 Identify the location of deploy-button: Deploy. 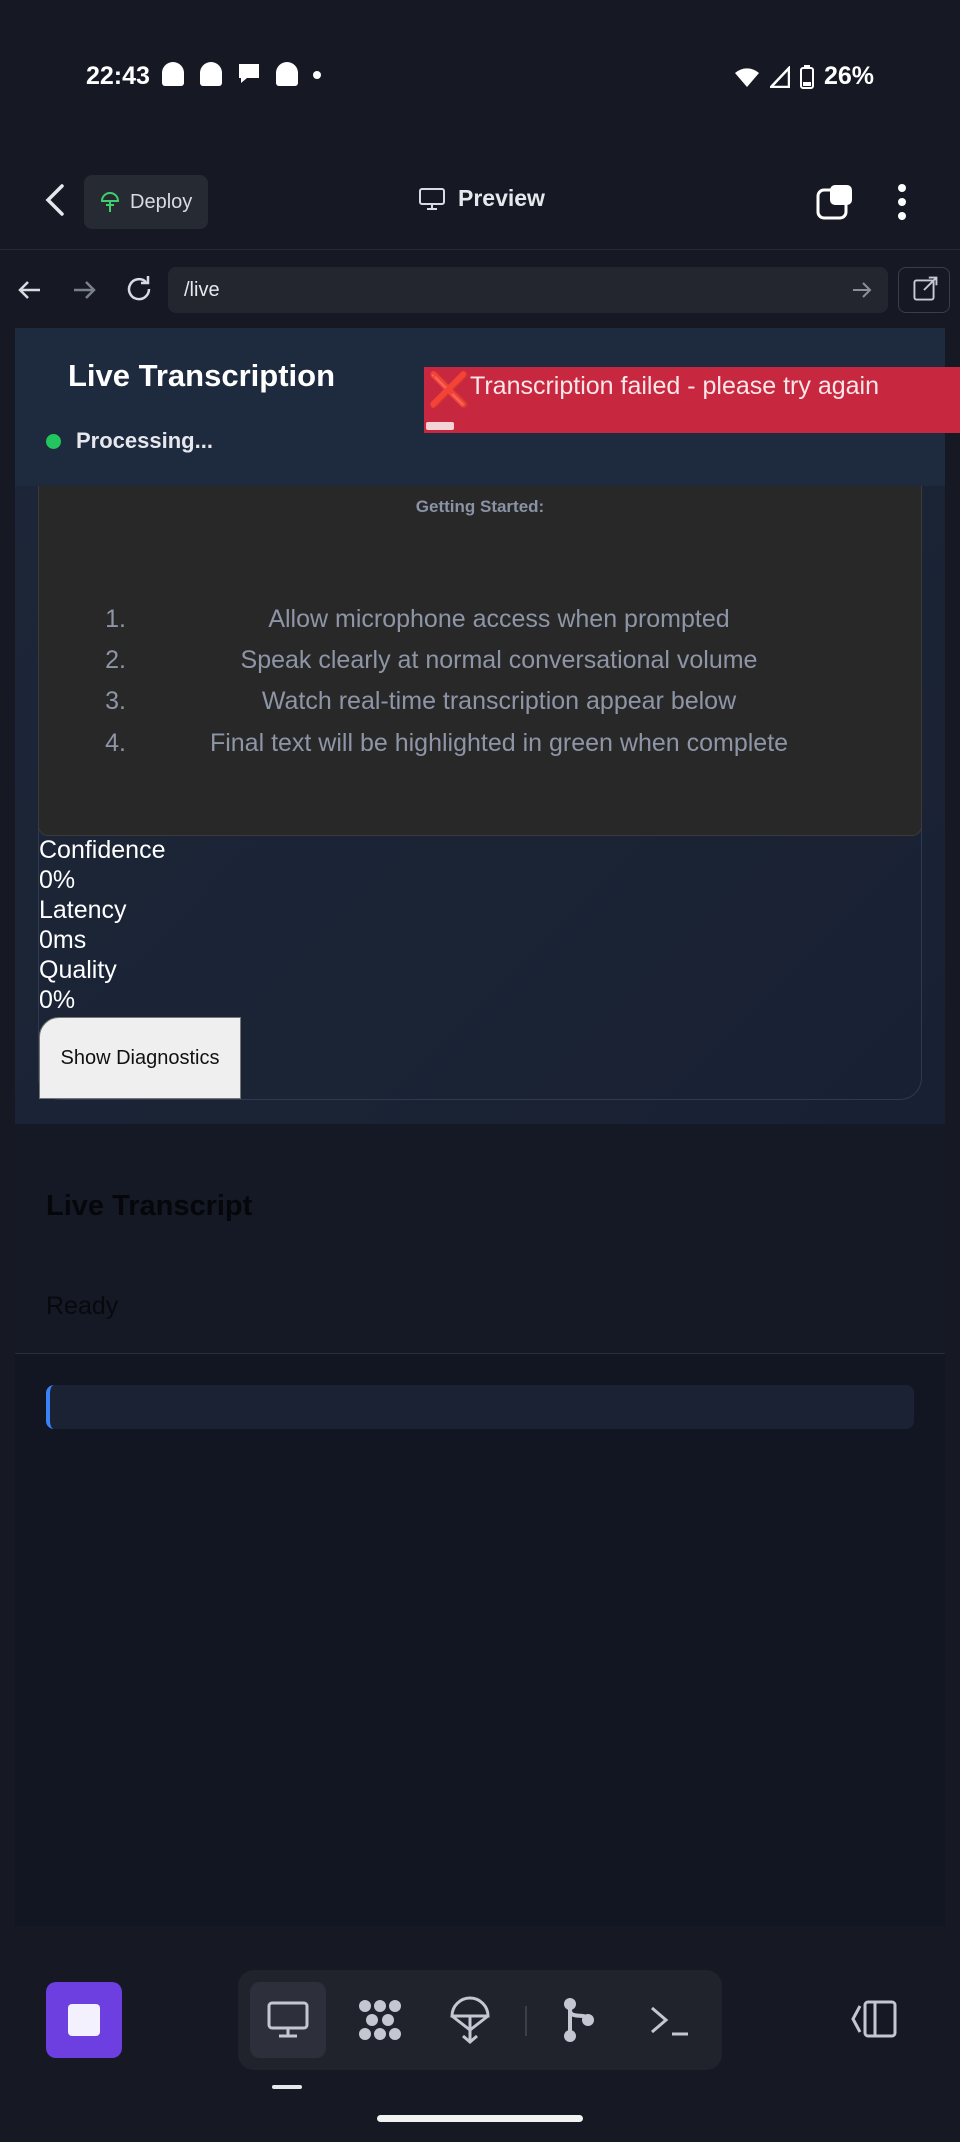
(146, 202).